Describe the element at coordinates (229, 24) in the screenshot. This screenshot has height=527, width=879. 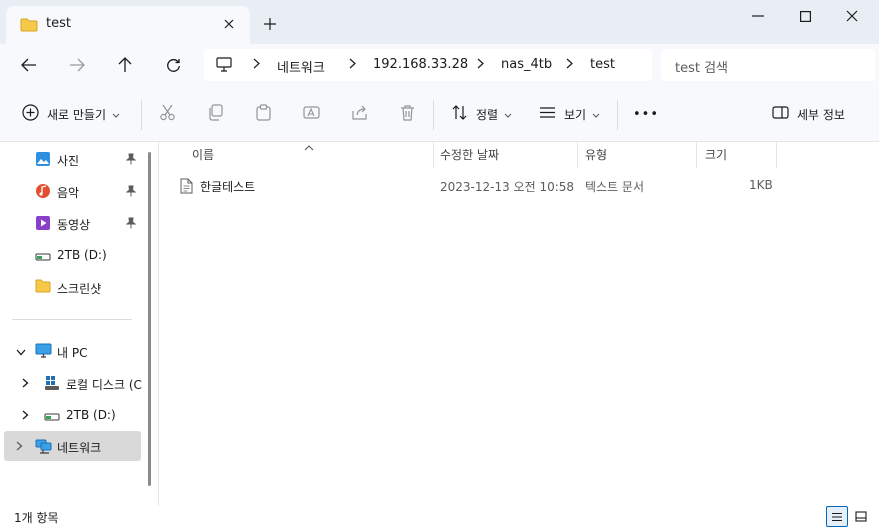
I see `tab-close-icon` at that location.